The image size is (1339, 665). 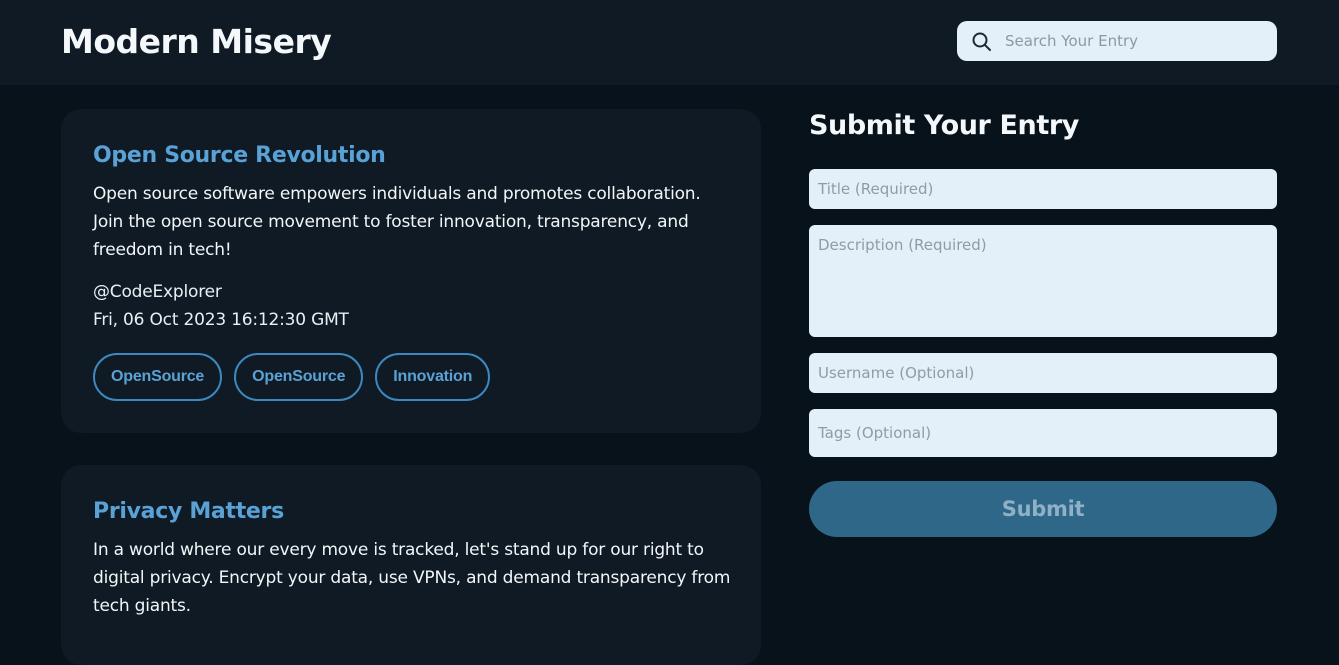 What do you see at coordinates (981, 41) in the screenshot?
I see `search-icon` at bounding box center [981, 41].